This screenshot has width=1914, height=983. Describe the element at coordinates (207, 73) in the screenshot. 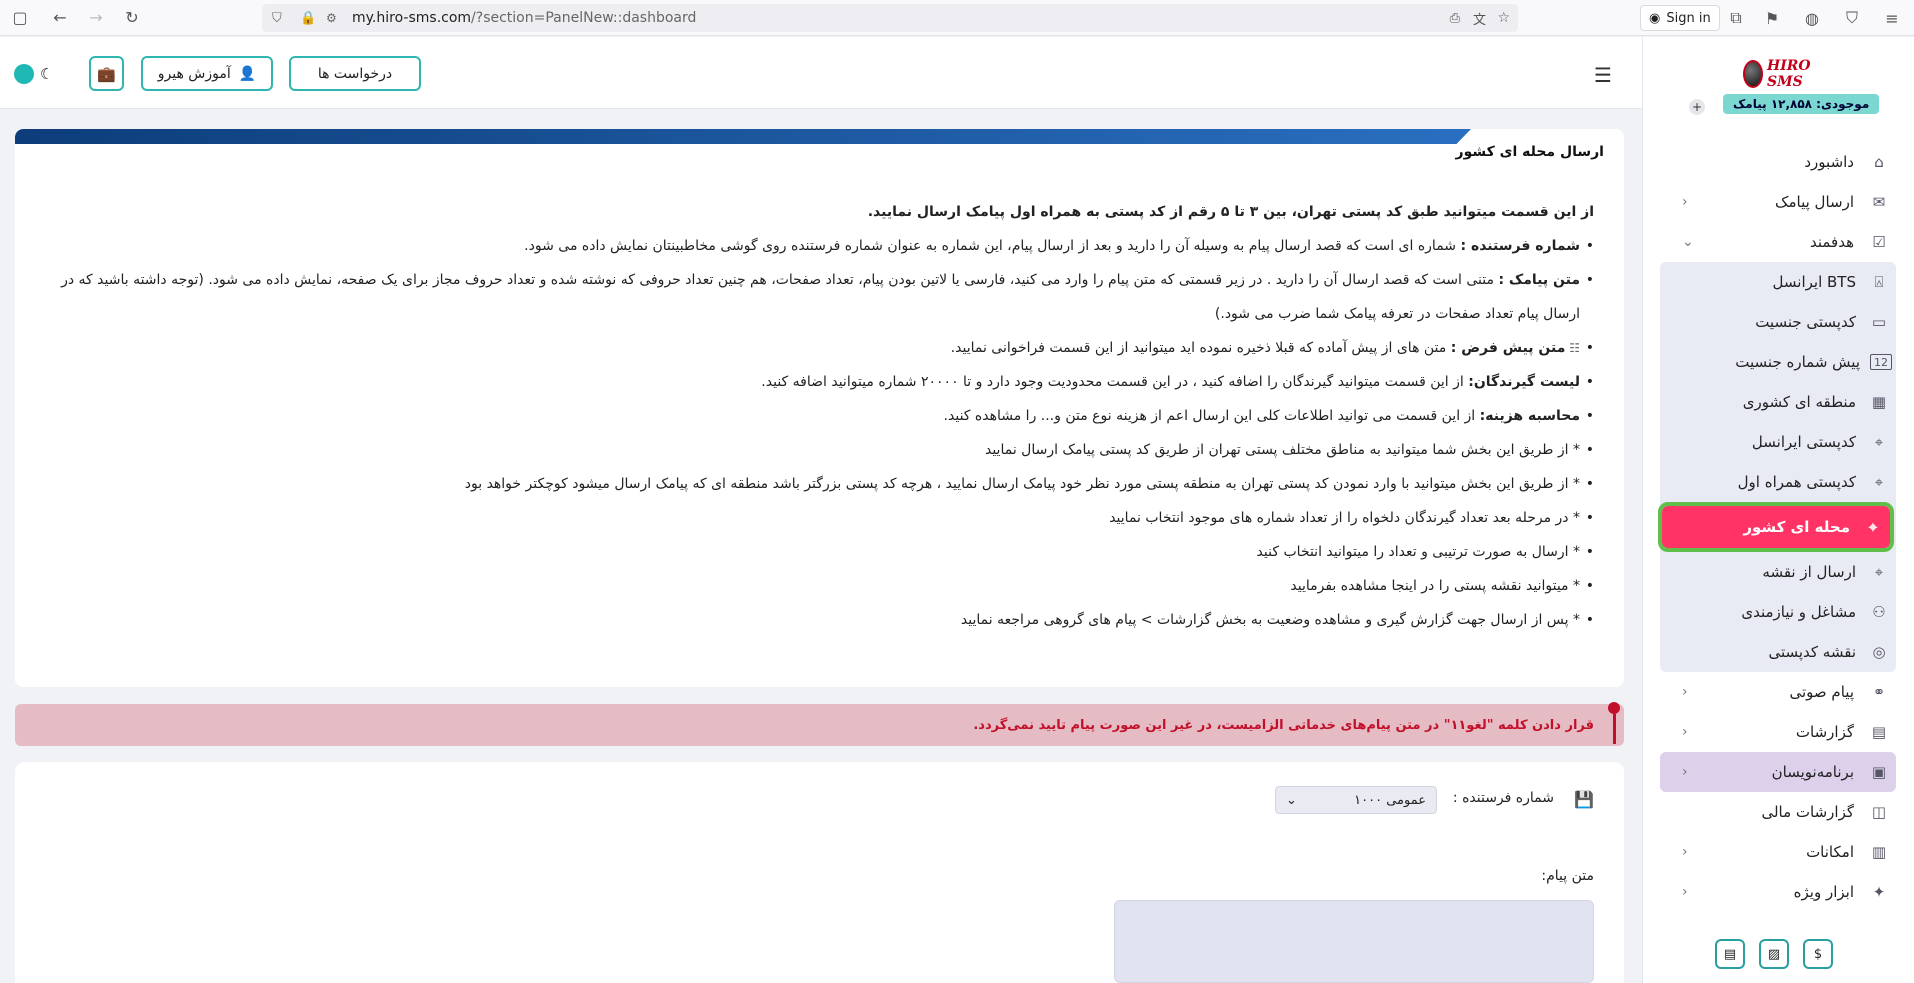

I see `training-button: آموزش هیرو 👤` at that location.